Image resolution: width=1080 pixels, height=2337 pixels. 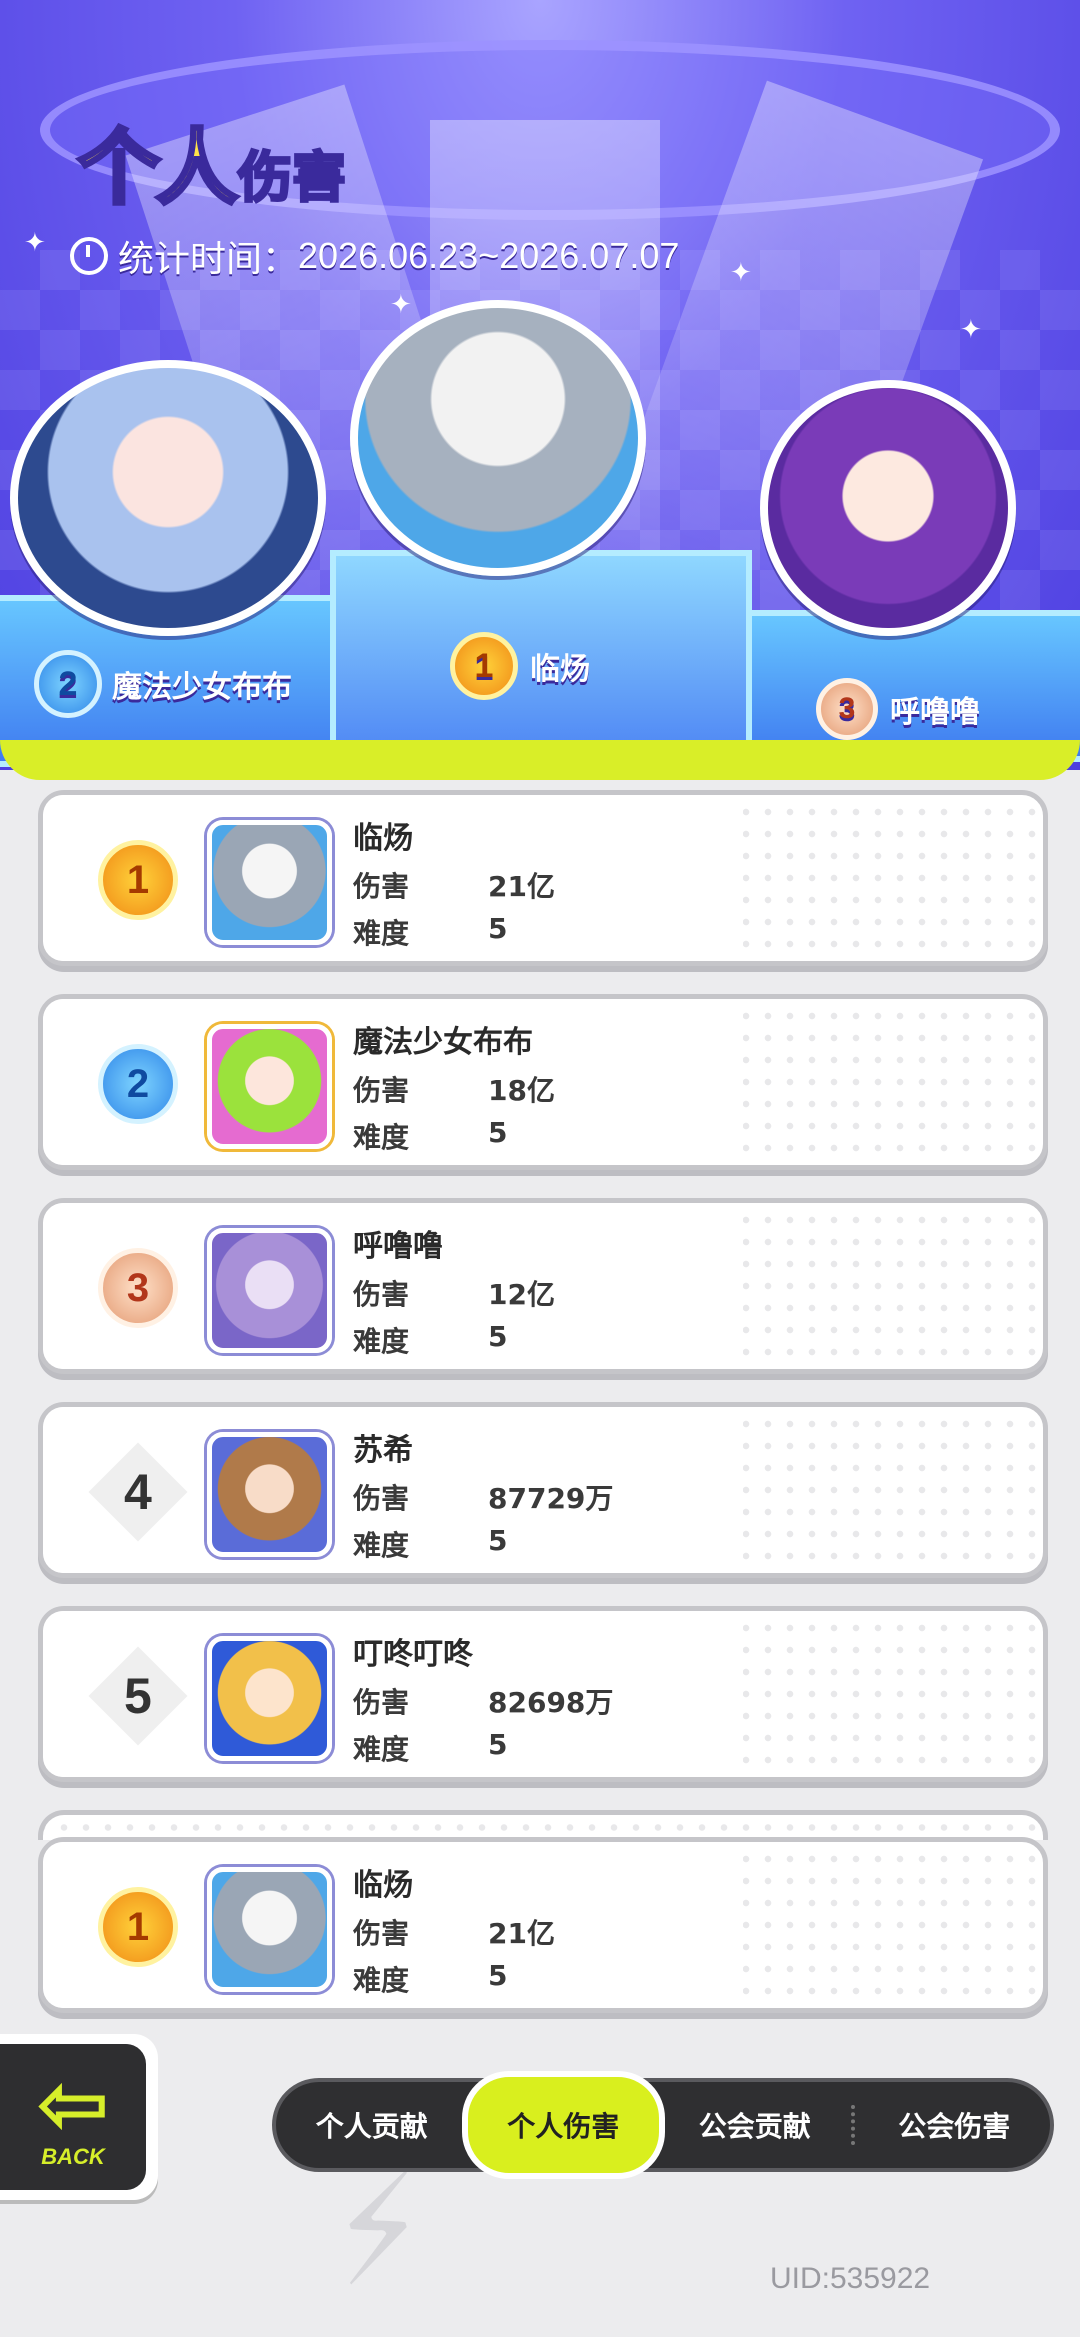 I want to click on podium-label-second: 2 魔法少女布布, so click(x=163, y=684).